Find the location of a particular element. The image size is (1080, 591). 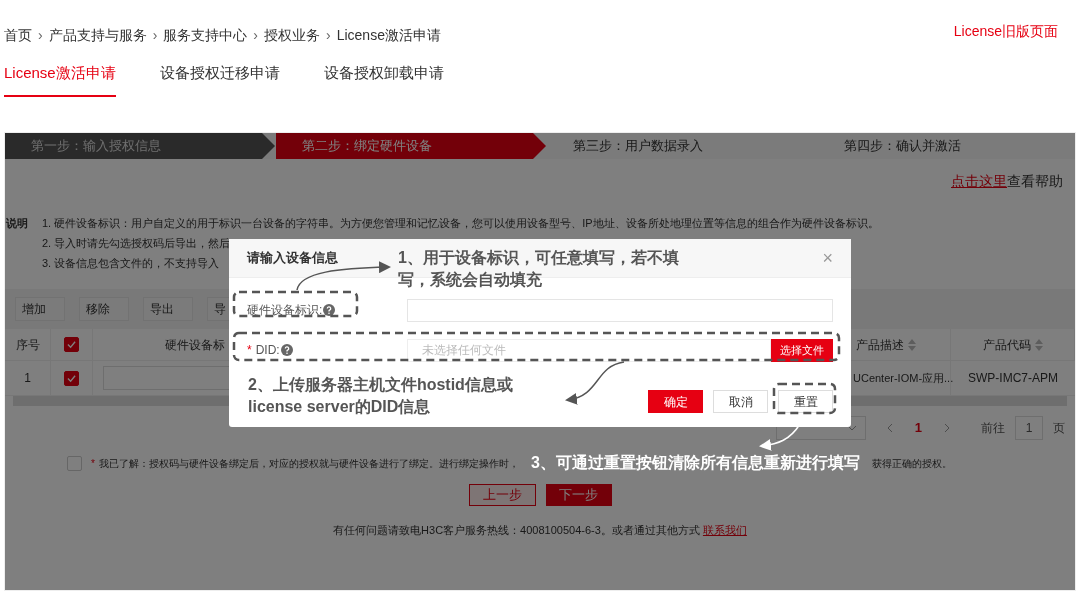

notes-title: 说明 is located at coordinates (16, 223).